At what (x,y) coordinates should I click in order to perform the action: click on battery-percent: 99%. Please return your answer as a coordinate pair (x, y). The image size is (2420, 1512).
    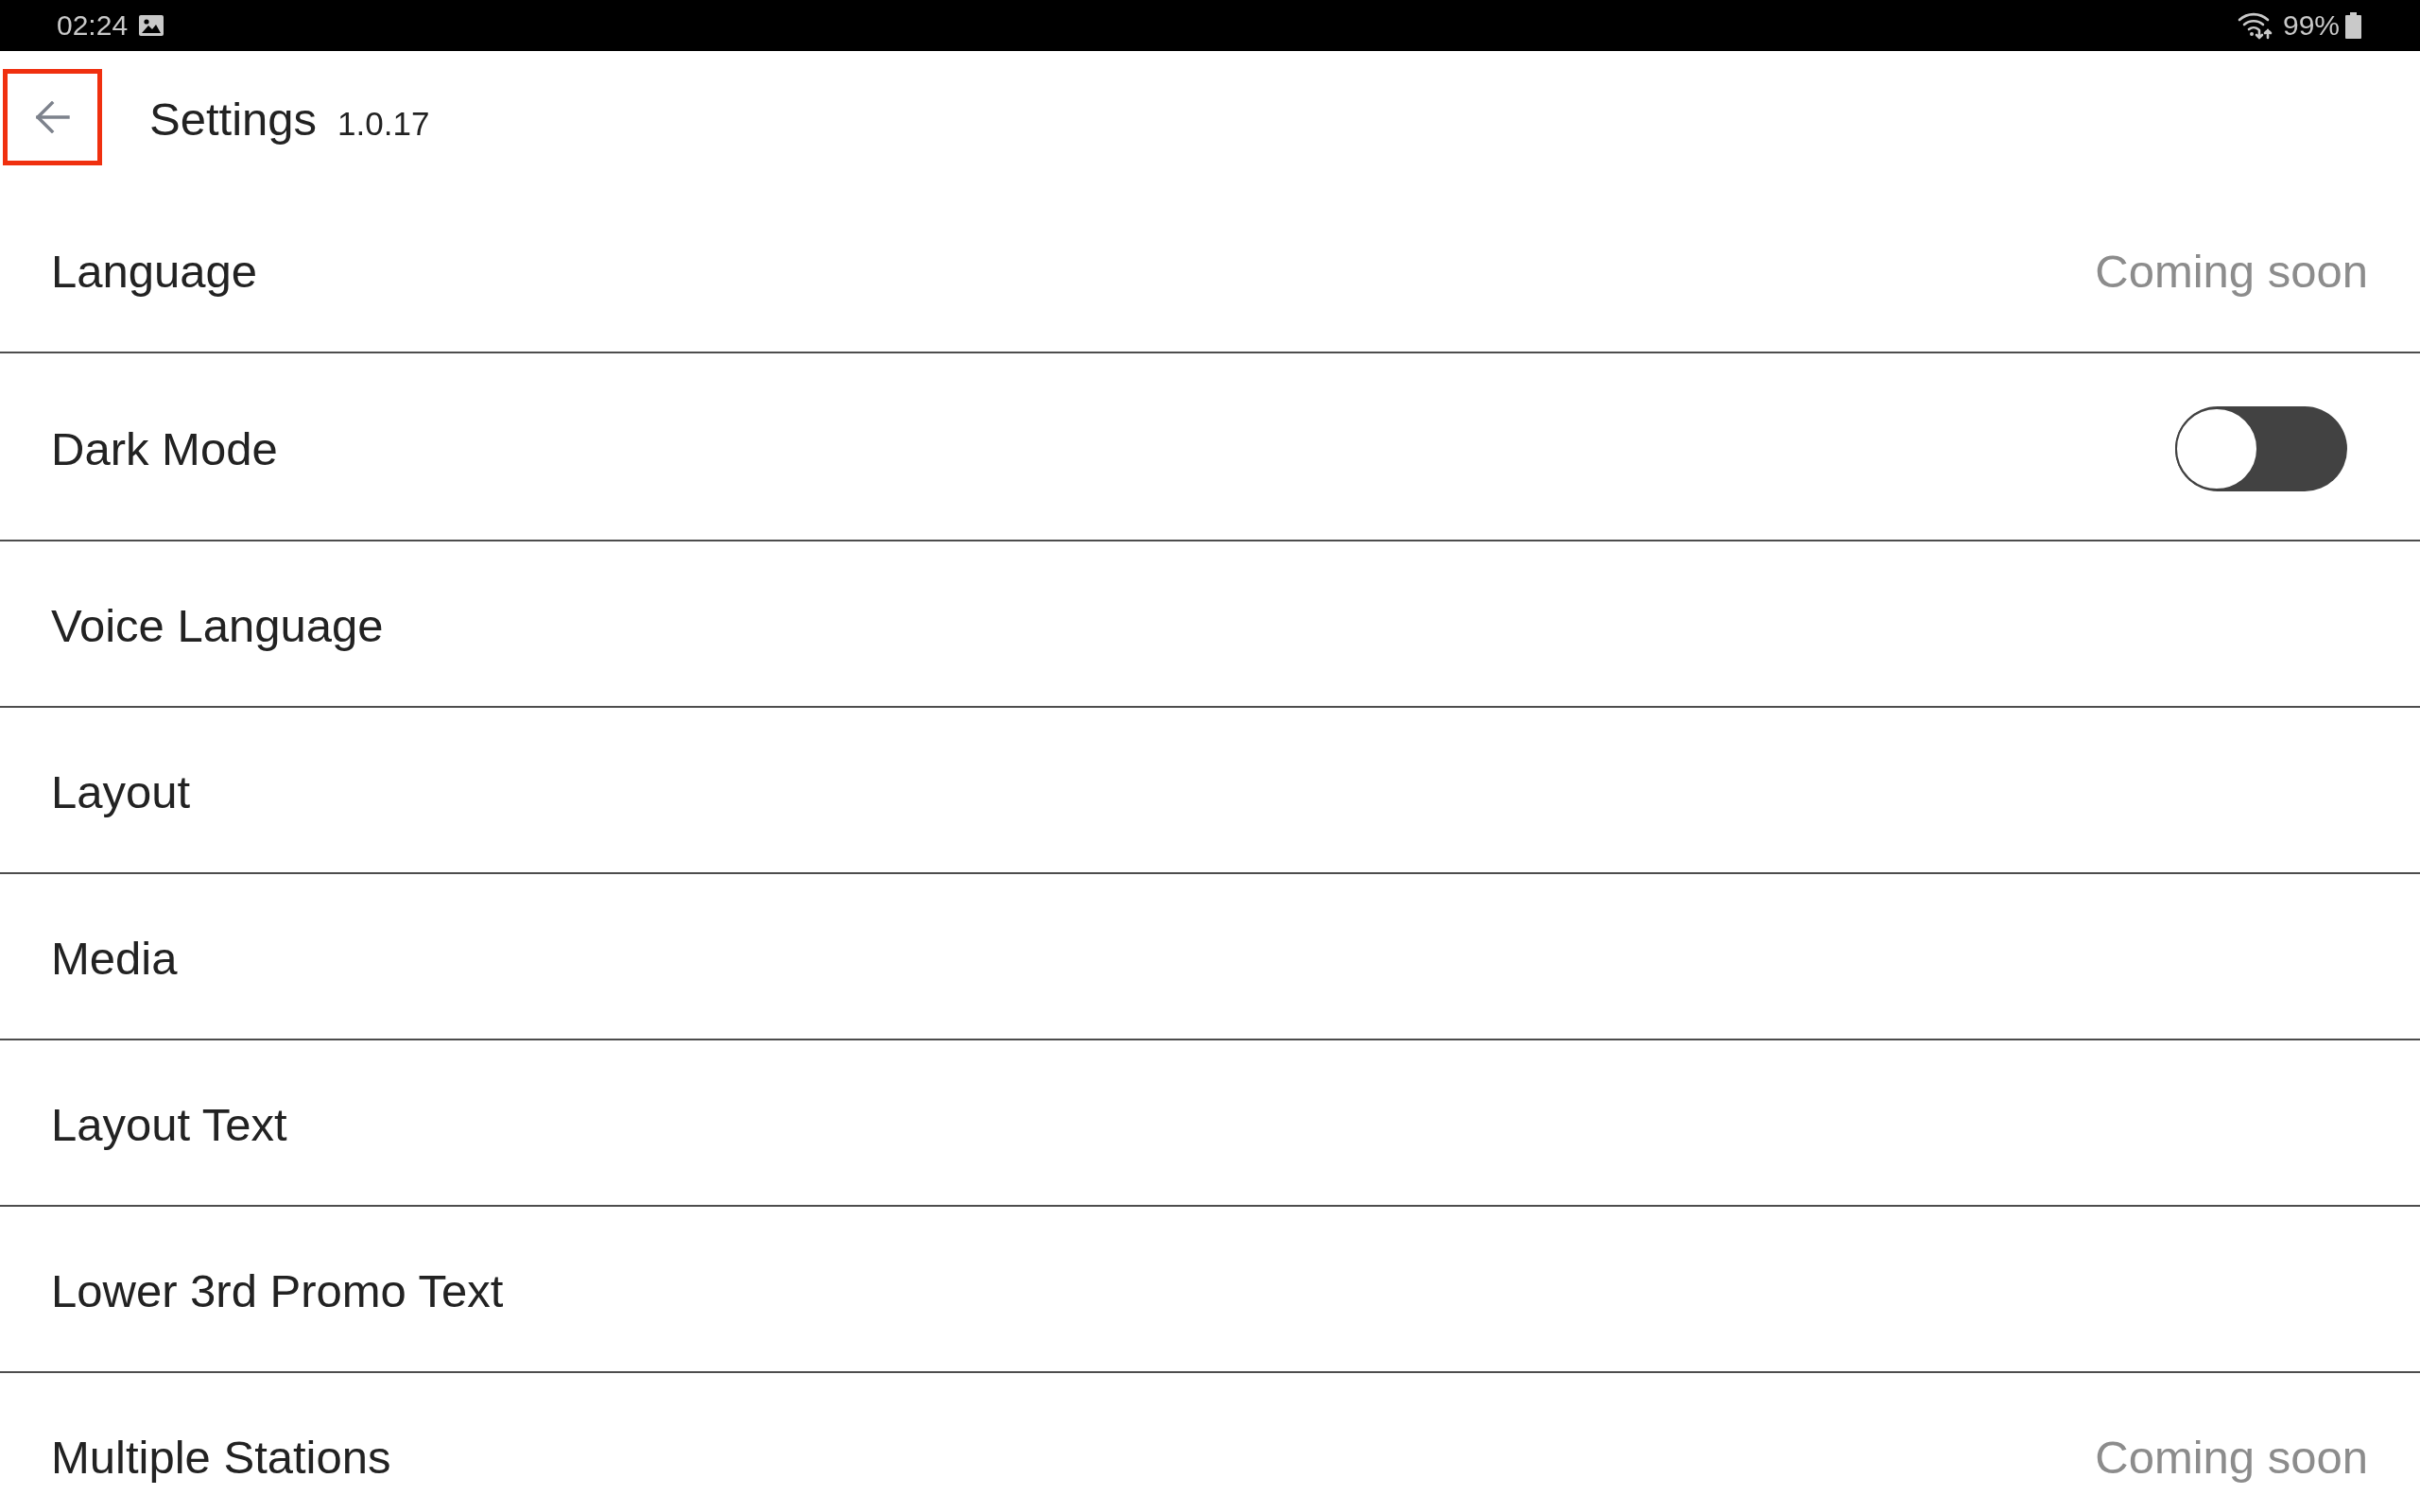
    Looking at the image, I should click on (2311, 25).